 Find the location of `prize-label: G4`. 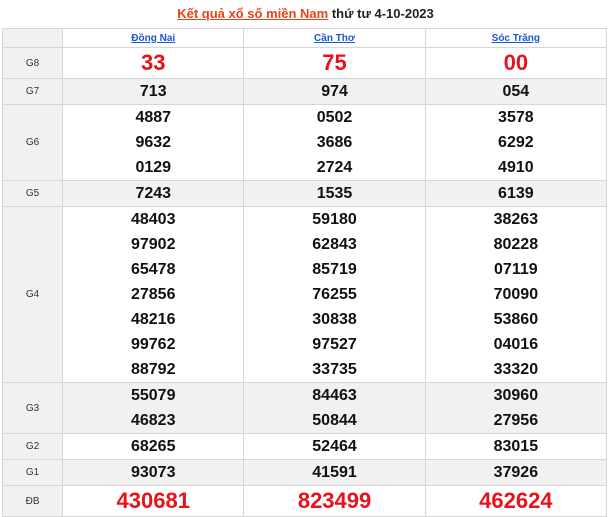

prize-label: G4 is located at coordinates (32, 294).